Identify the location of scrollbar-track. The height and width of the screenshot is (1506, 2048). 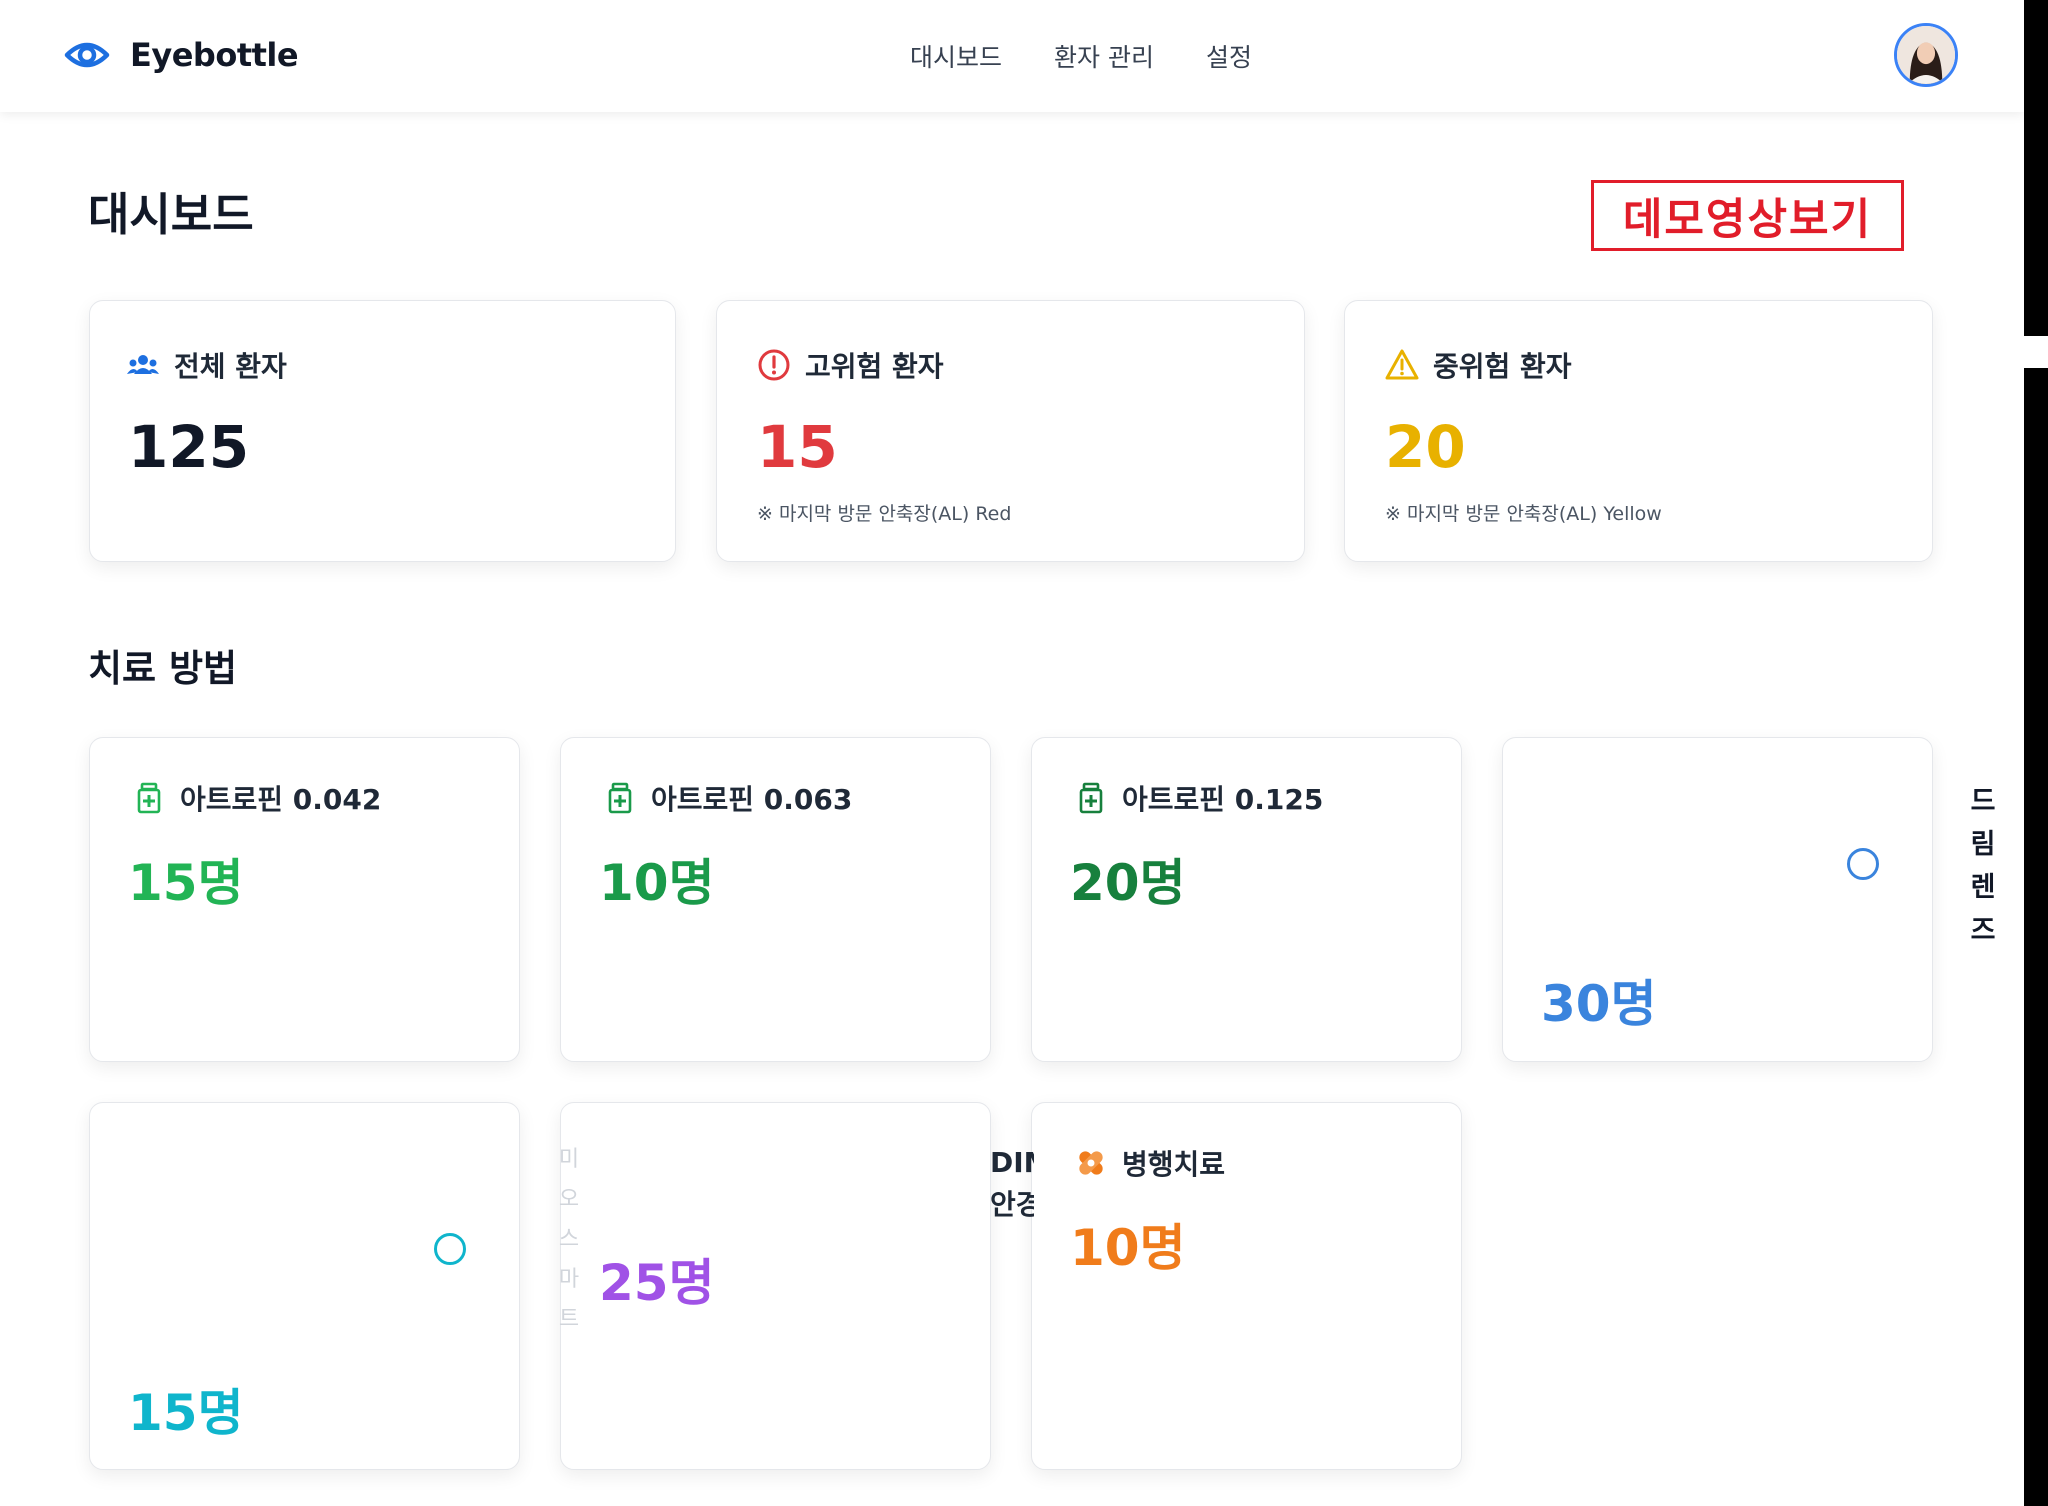
(2036, 937).